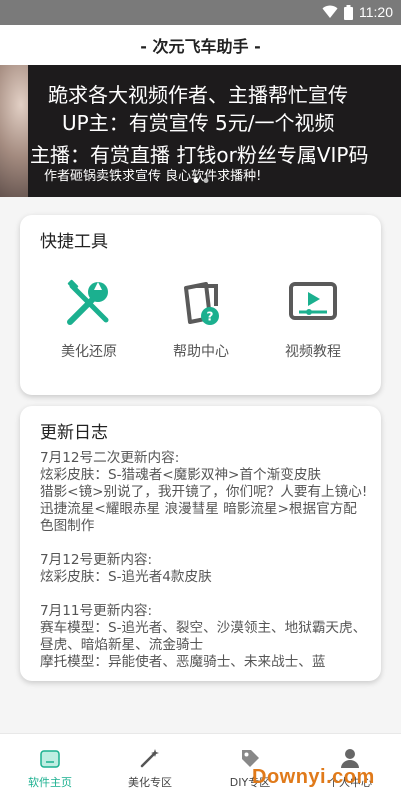  I want to click on banner-line-2: UP主：有赏宣传 5元/一个视频, so click(198, 123).